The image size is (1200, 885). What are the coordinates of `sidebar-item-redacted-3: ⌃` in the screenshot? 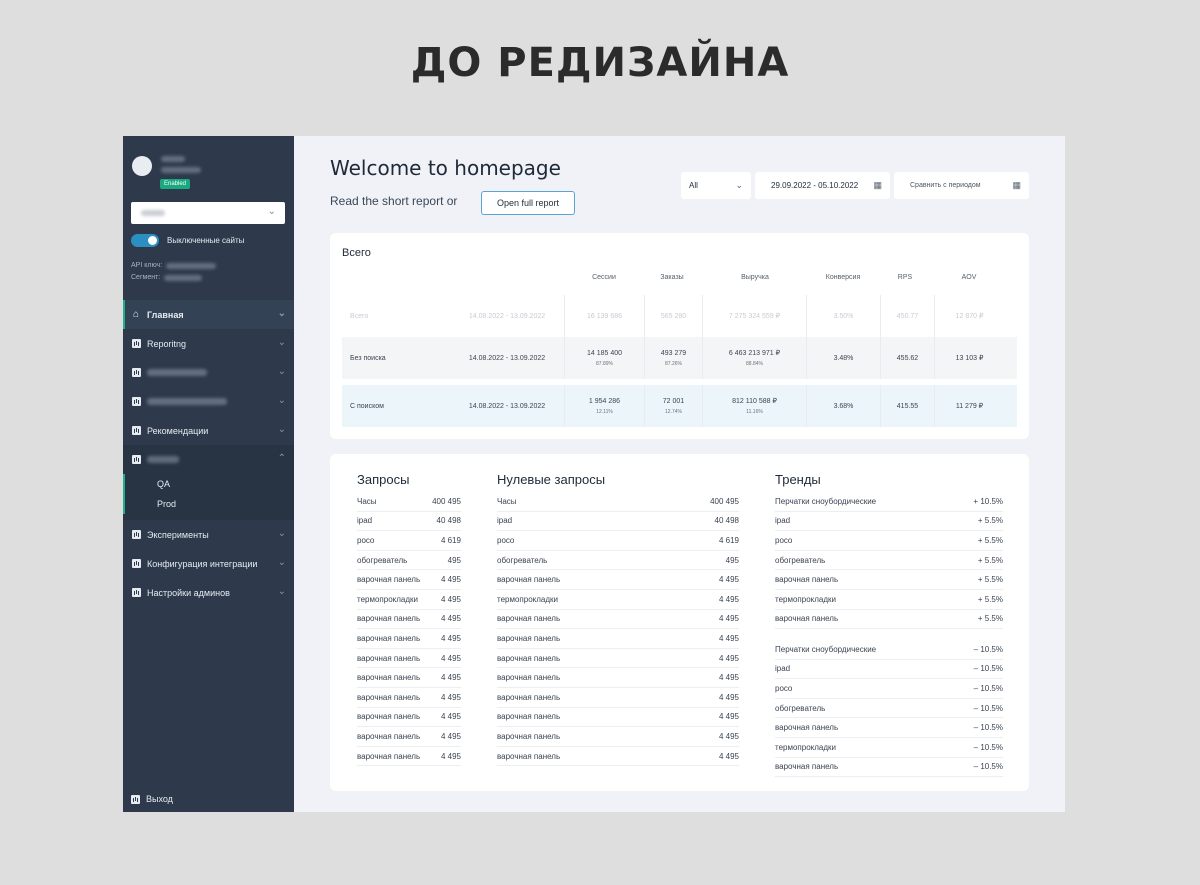 It's located at (208, 459).